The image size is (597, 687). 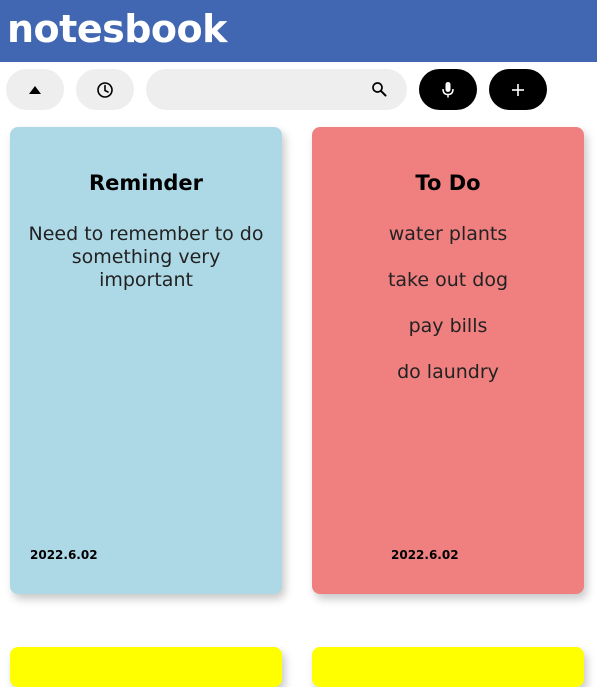 I want to click on note-title: Reminder, so click(x=146, y=183).